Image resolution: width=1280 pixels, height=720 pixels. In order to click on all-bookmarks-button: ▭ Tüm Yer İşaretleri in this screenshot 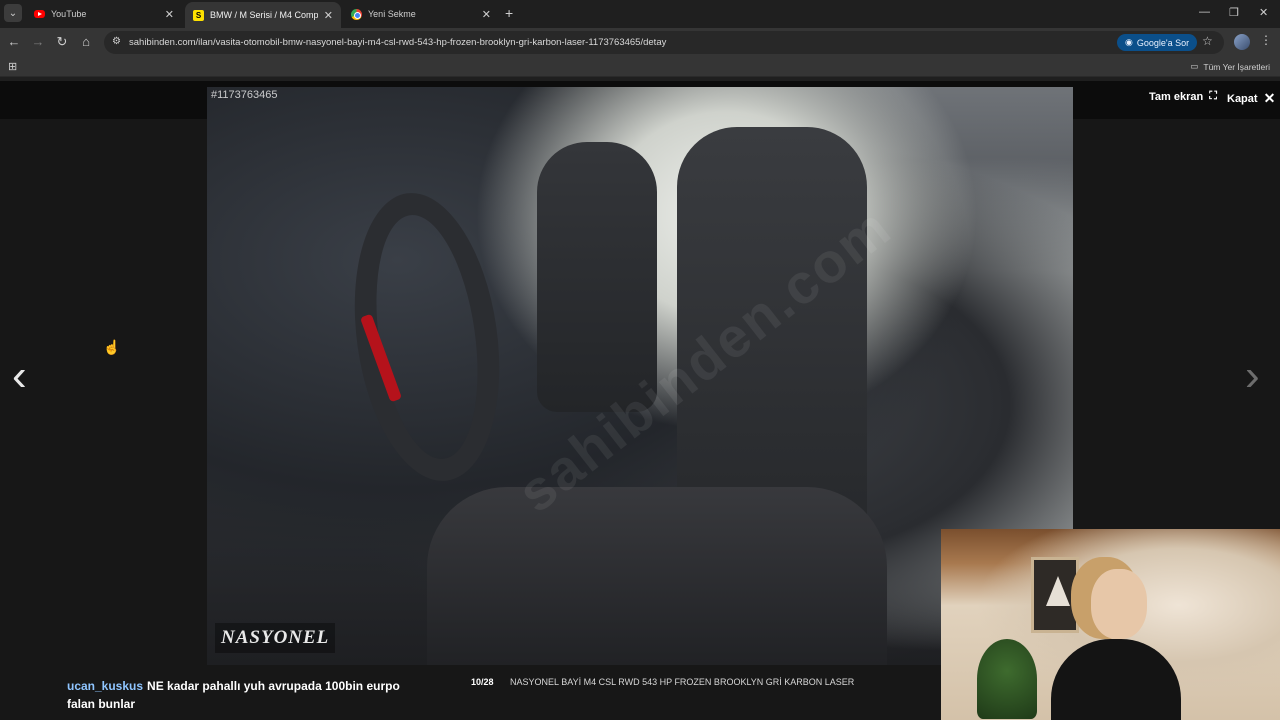, I will do `click(1230, 66)`.